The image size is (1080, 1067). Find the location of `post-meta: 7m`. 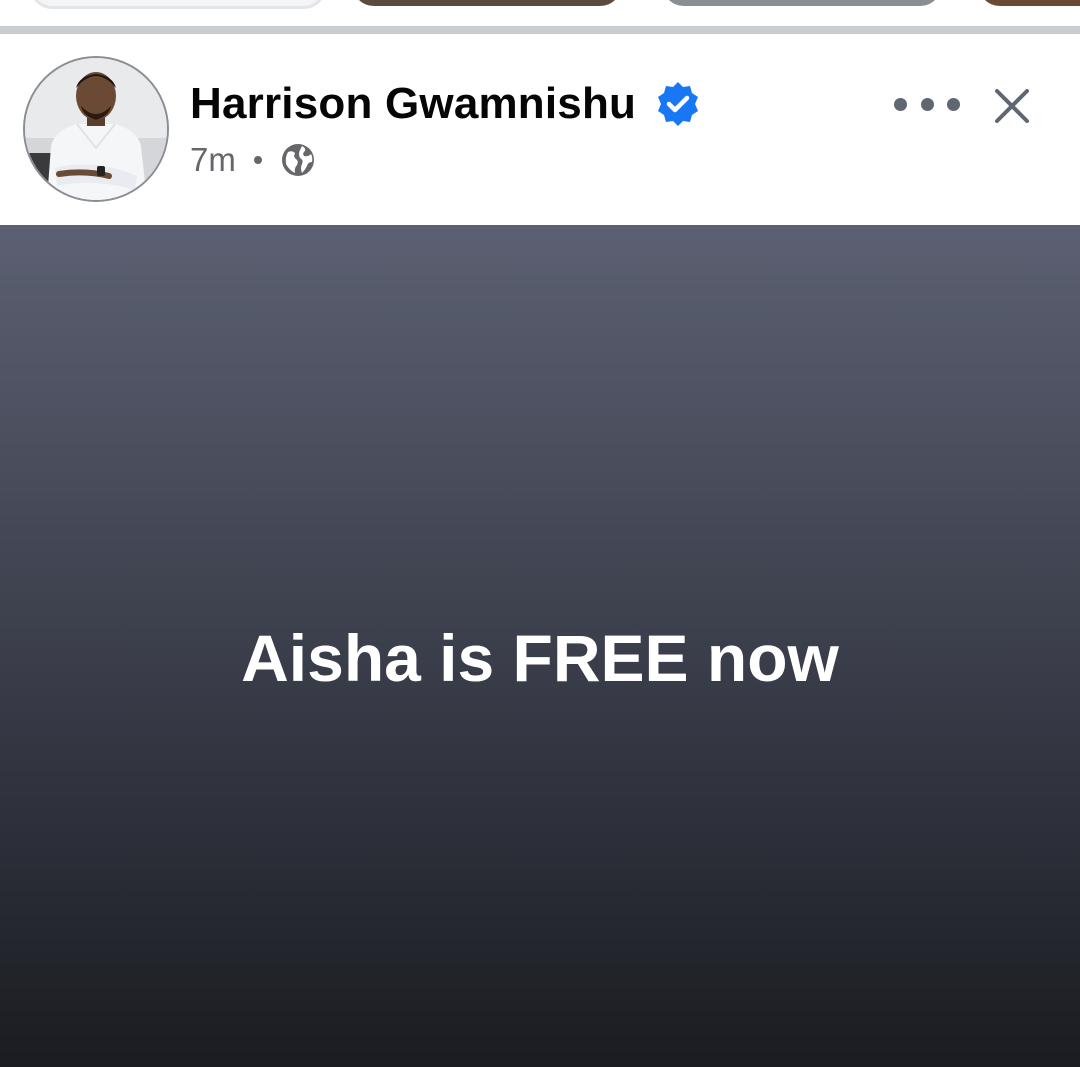

post-meta: 7m is located at coordinates (253, 160).